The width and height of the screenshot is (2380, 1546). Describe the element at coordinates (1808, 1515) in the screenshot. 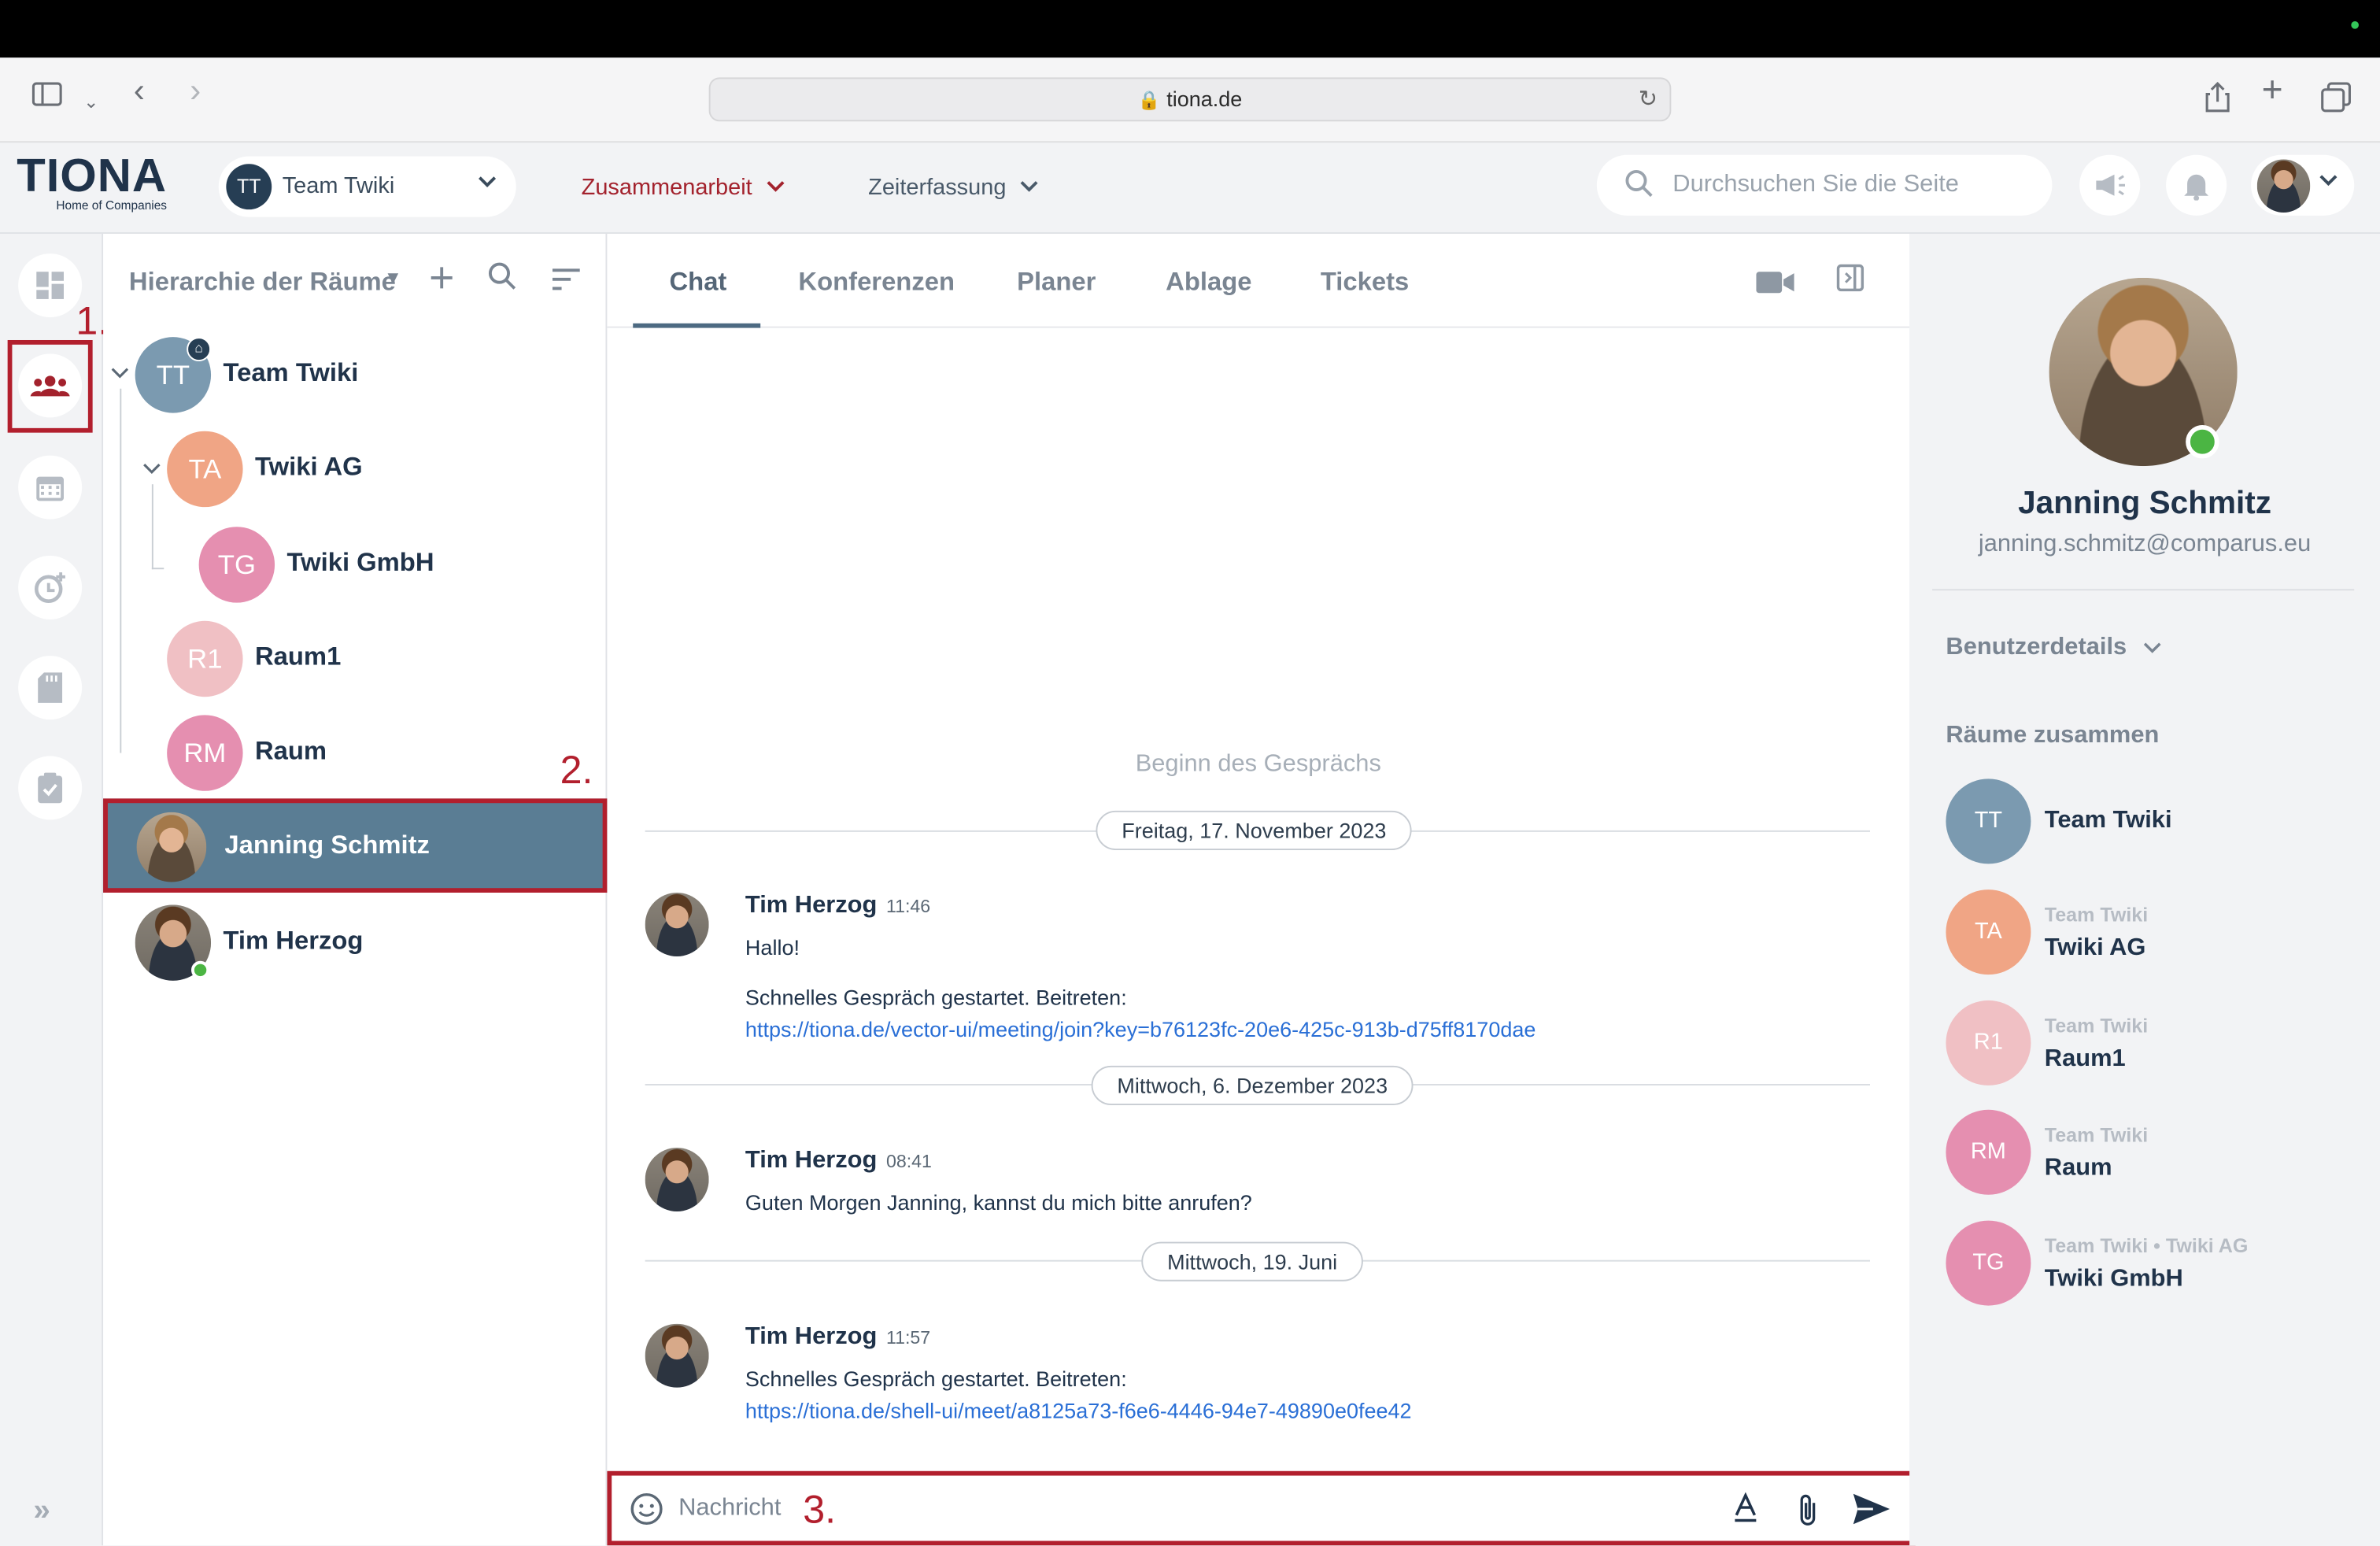

I see `attachment-icon` at that location.